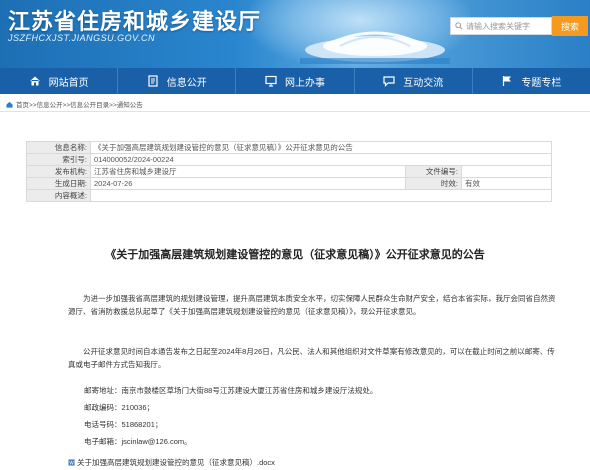  I want to click on search-input: 请输入搜索关键字, so click(501, 26).